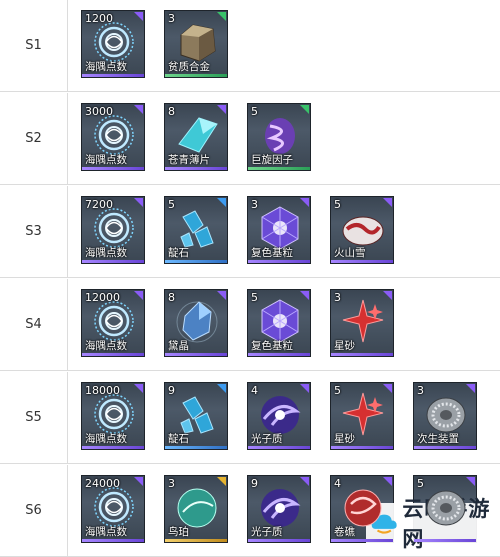 This screenshot has width=500, height=557. What do you see at coordinates (196, 44) in the screenshot?
I see `reward-item: 3 贫质合金` at bounding box center [196, 44].